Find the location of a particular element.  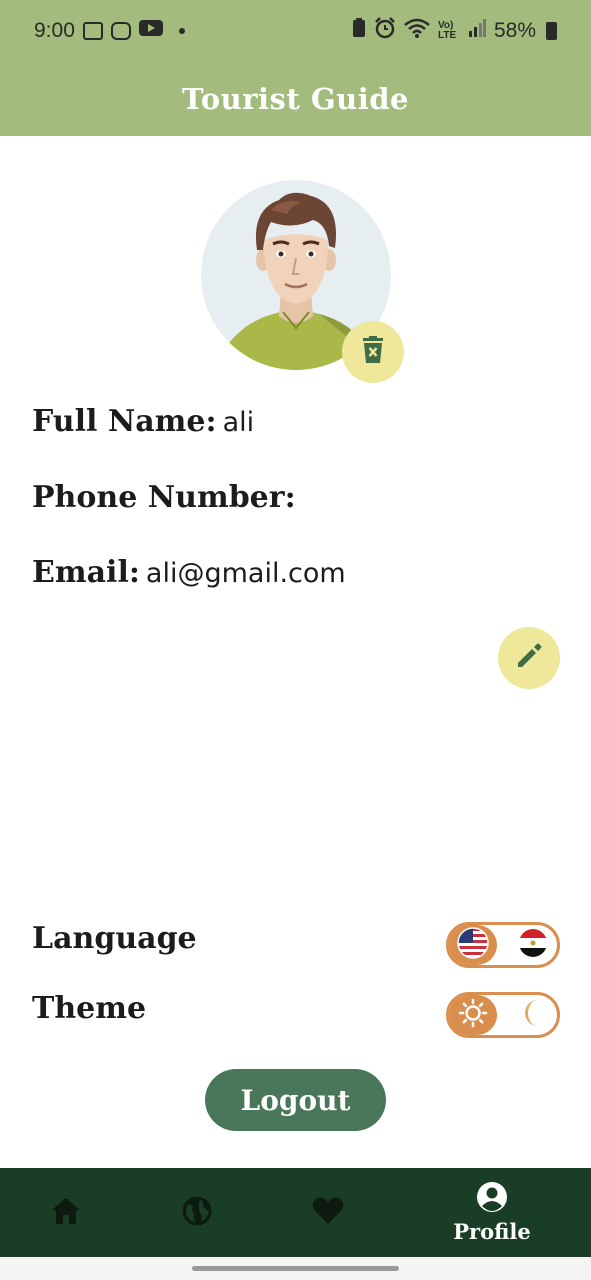

nav-profile: Profile is located at coordinates (492, 1212).